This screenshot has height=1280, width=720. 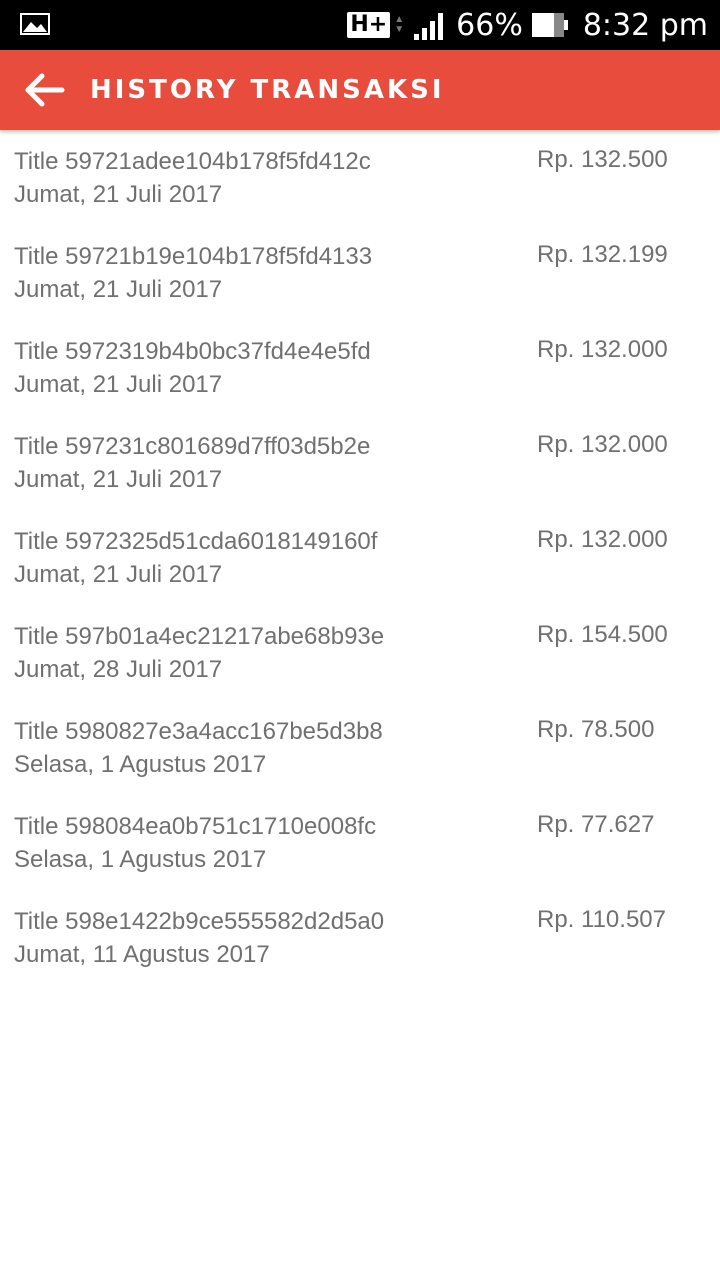 What do you see at coordinates (429, 26) in the screenshot?
I see `signal-icon` at bounding box center [429, 26].